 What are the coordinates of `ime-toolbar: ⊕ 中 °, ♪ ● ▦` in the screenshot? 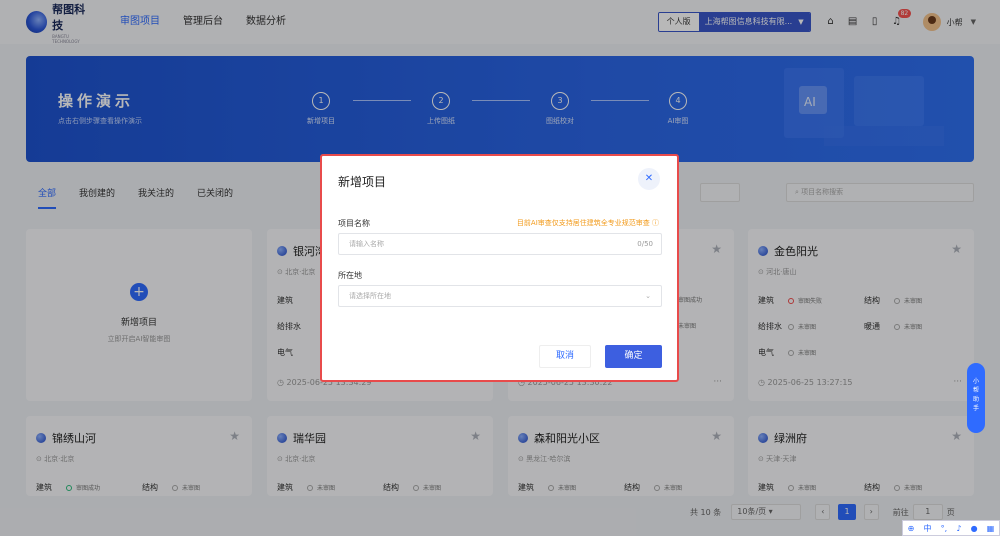 It's located at (951, 528).